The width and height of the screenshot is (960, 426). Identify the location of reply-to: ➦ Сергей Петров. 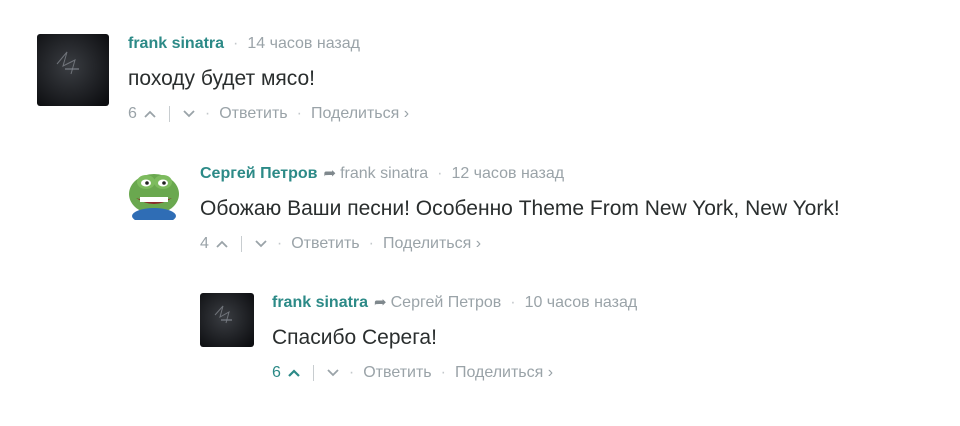
(437, 303).